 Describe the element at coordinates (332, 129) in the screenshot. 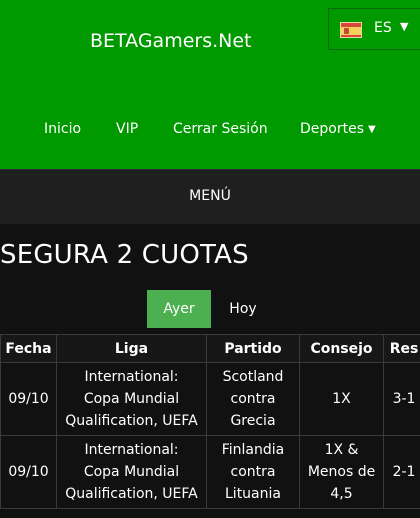

I see `nav-deportes-label: Deportes` at that location.